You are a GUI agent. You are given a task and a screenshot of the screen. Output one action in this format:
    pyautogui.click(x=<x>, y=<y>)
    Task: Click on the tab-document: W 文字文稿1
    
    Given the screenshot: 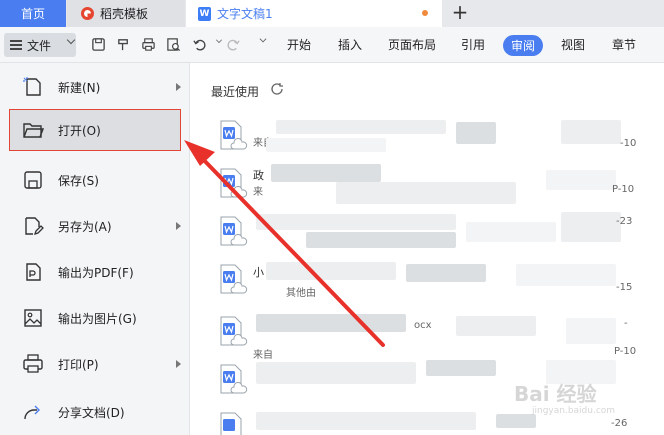 What is the action you would take?
    pyautogui.click(x=314, y=13)
    